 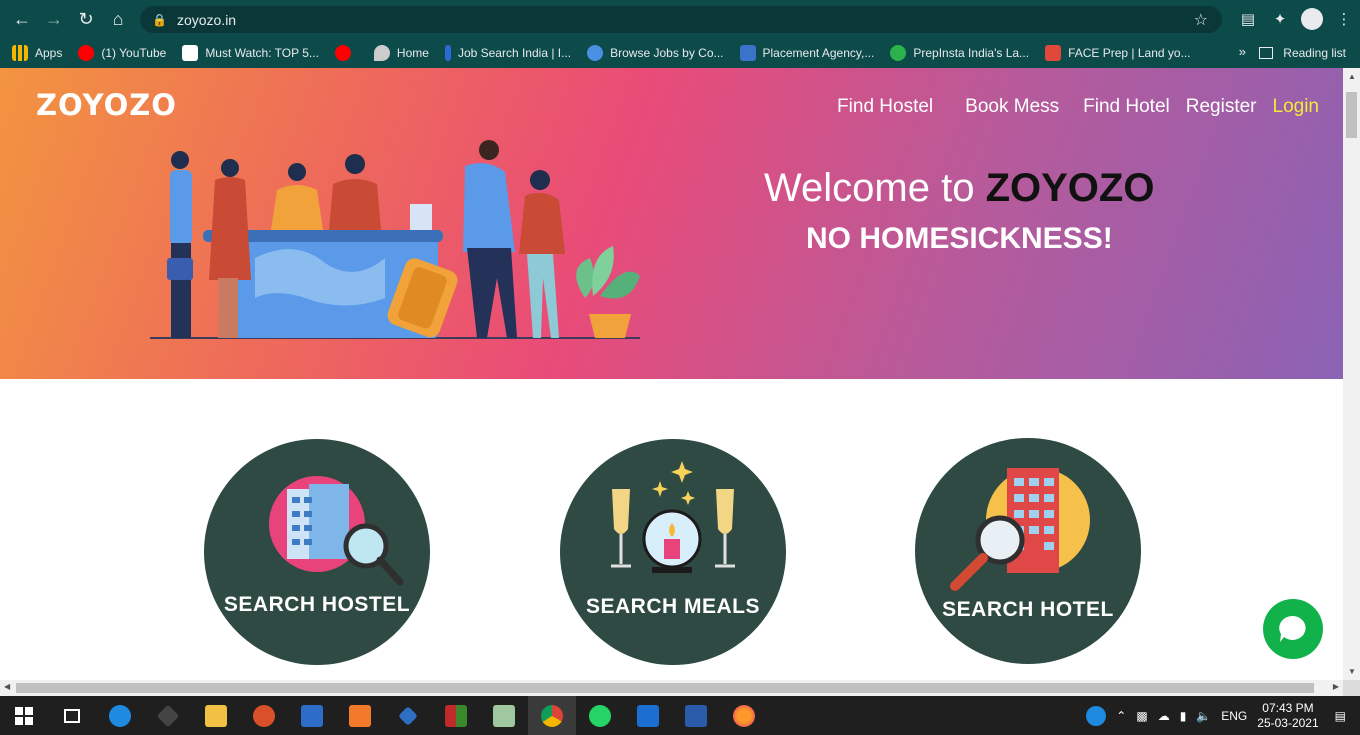 I want to click on browser-toolbar: ← → ↻ ⌂ 🔒 zoyozo.in ☆ ▤ ✦ ⋮, so click(x=680, y=19).